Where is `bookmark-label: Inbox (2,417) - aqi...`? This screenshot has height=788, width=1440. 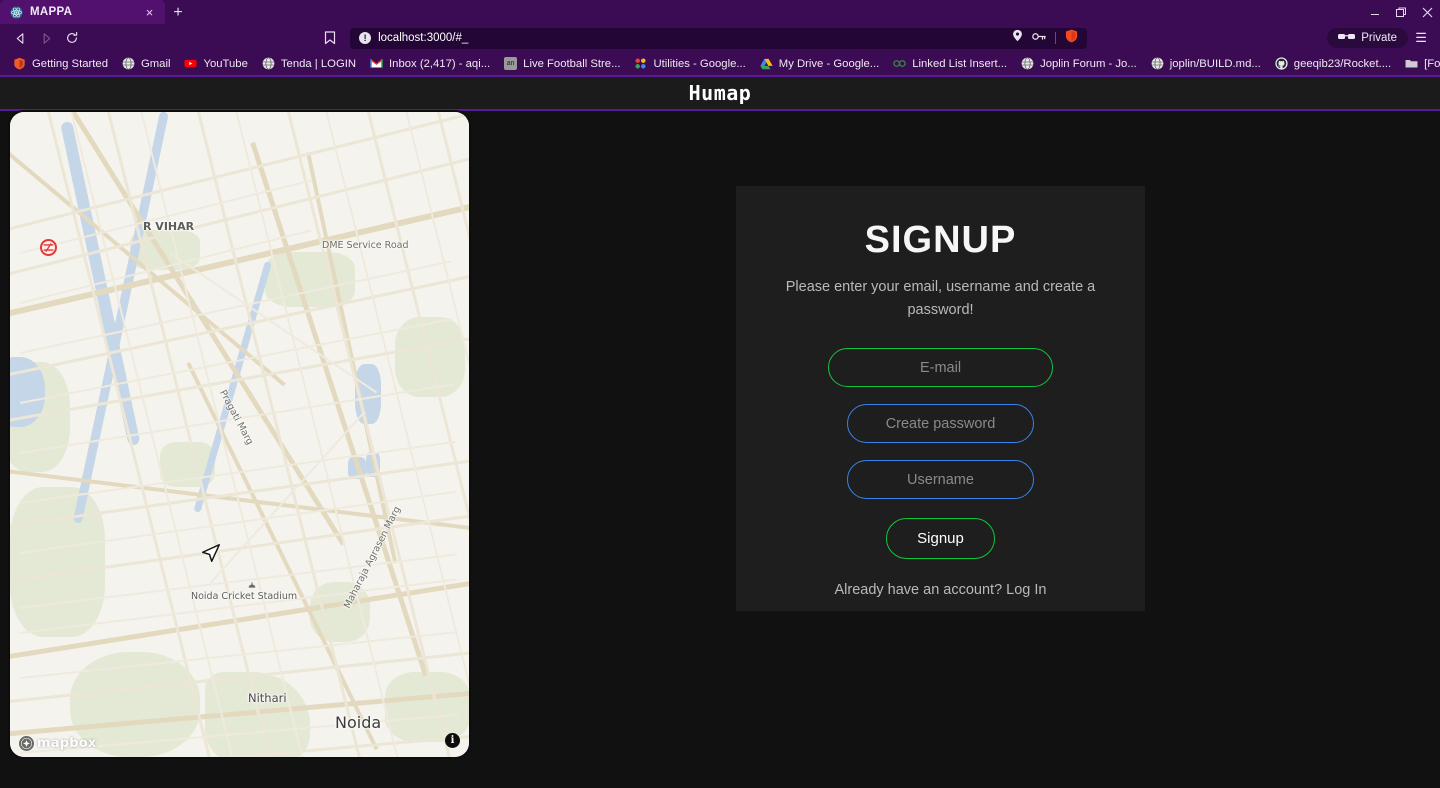
bookmark-label: Inbox (2,417) - aqi... is located at coordinates (440, 63).